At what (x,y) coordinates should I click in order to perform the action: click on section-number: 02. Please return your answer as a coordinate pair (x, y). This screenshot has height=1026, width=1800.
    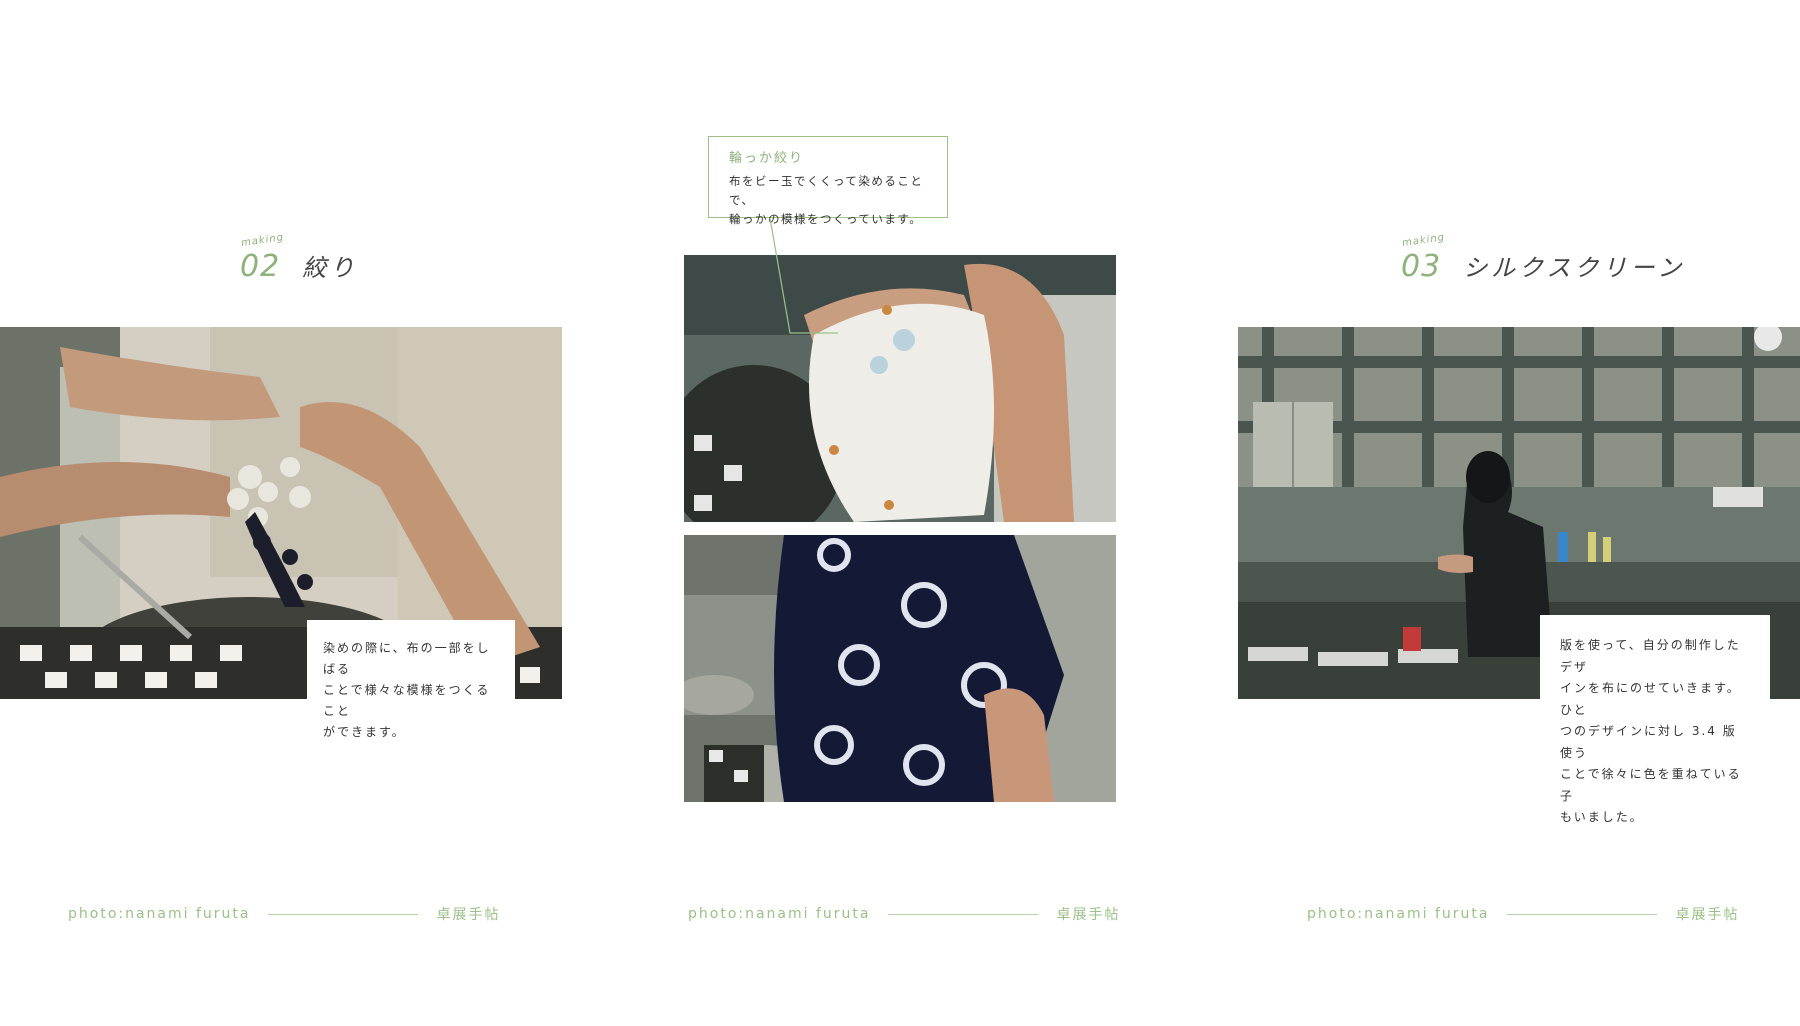
    Looking at the image, I should click on (260, 266).